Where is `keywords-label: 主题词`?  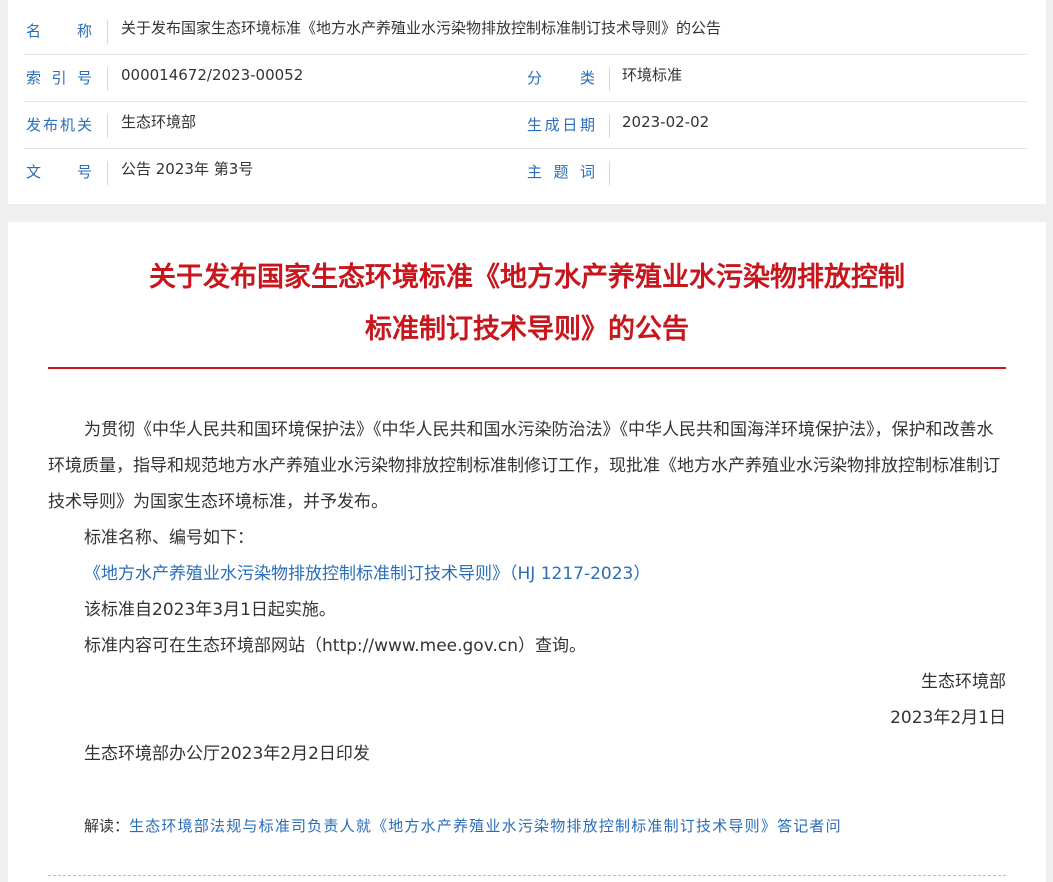
keywords-label: 主题词 is located at coordinates (561, 172).